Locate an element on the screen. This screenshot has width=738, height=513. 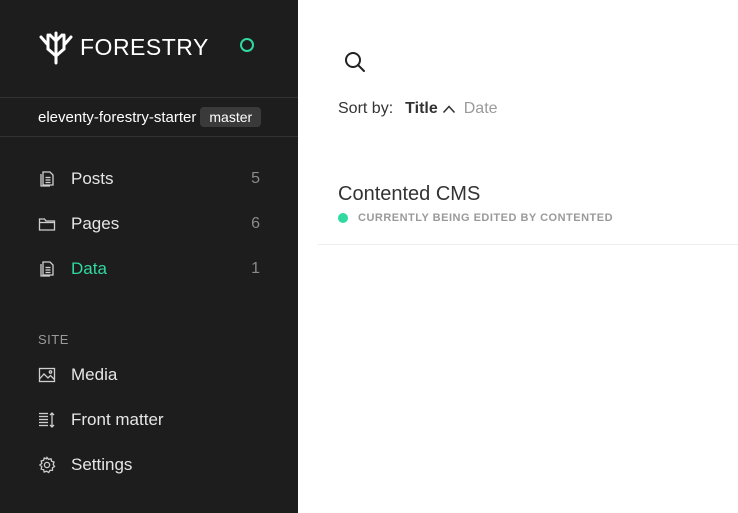
section-label-site: SITE is located at coordinates (53, 339).